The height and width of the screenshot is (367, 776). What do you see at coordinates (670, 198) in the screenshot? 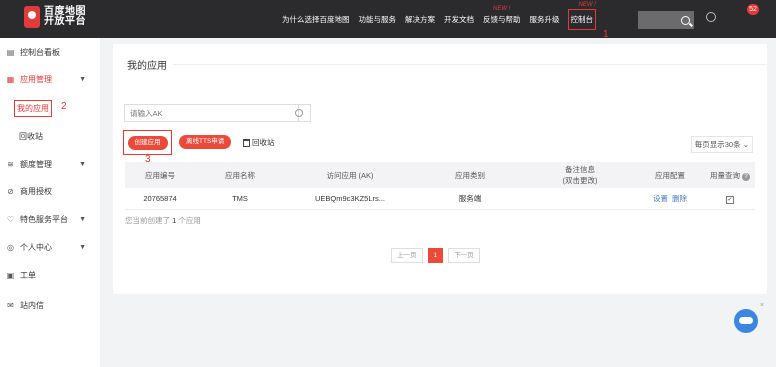
I see `cell-config: 设置 删除` at bounding box center [670, 198].